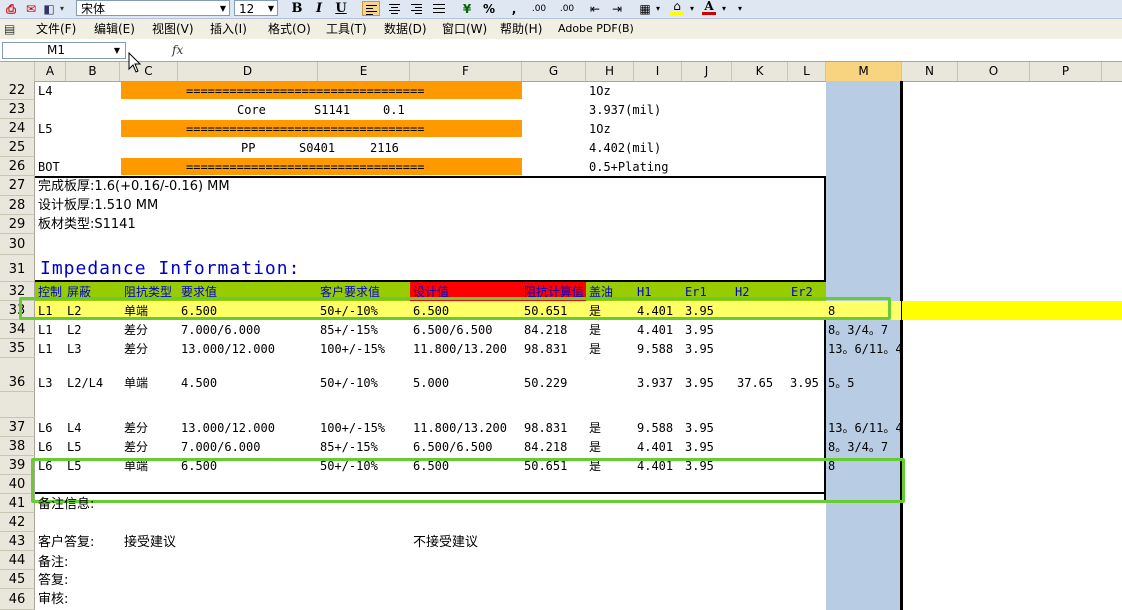 The width and height of the screenshot is (1122, 610). What do you see at coordinates (1066, 71) in the screenshot?
I see `column-header-p: P` at bounding box center [1066, 71].